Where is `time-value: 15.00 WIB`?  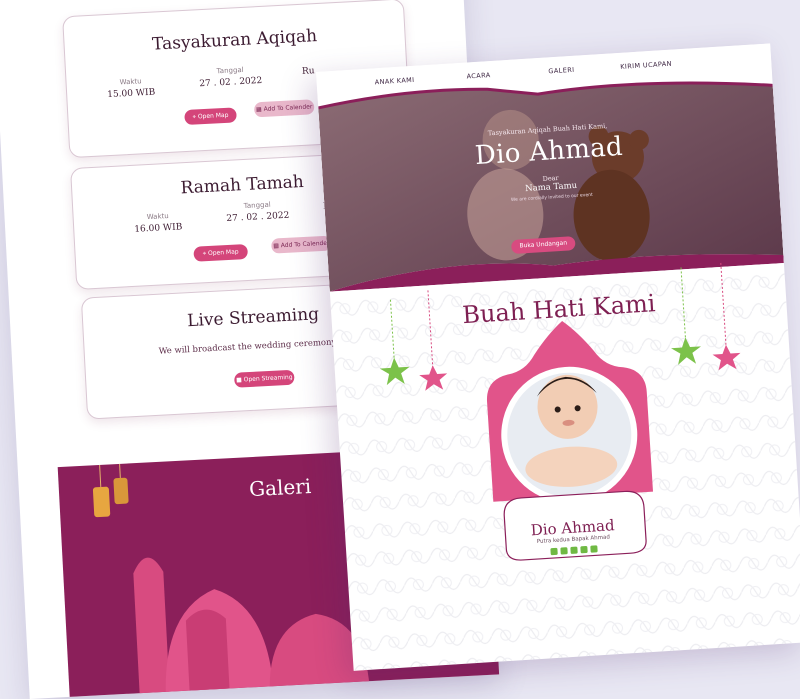
time-value: 15.00 WIB is located at coordinates (131, 94).